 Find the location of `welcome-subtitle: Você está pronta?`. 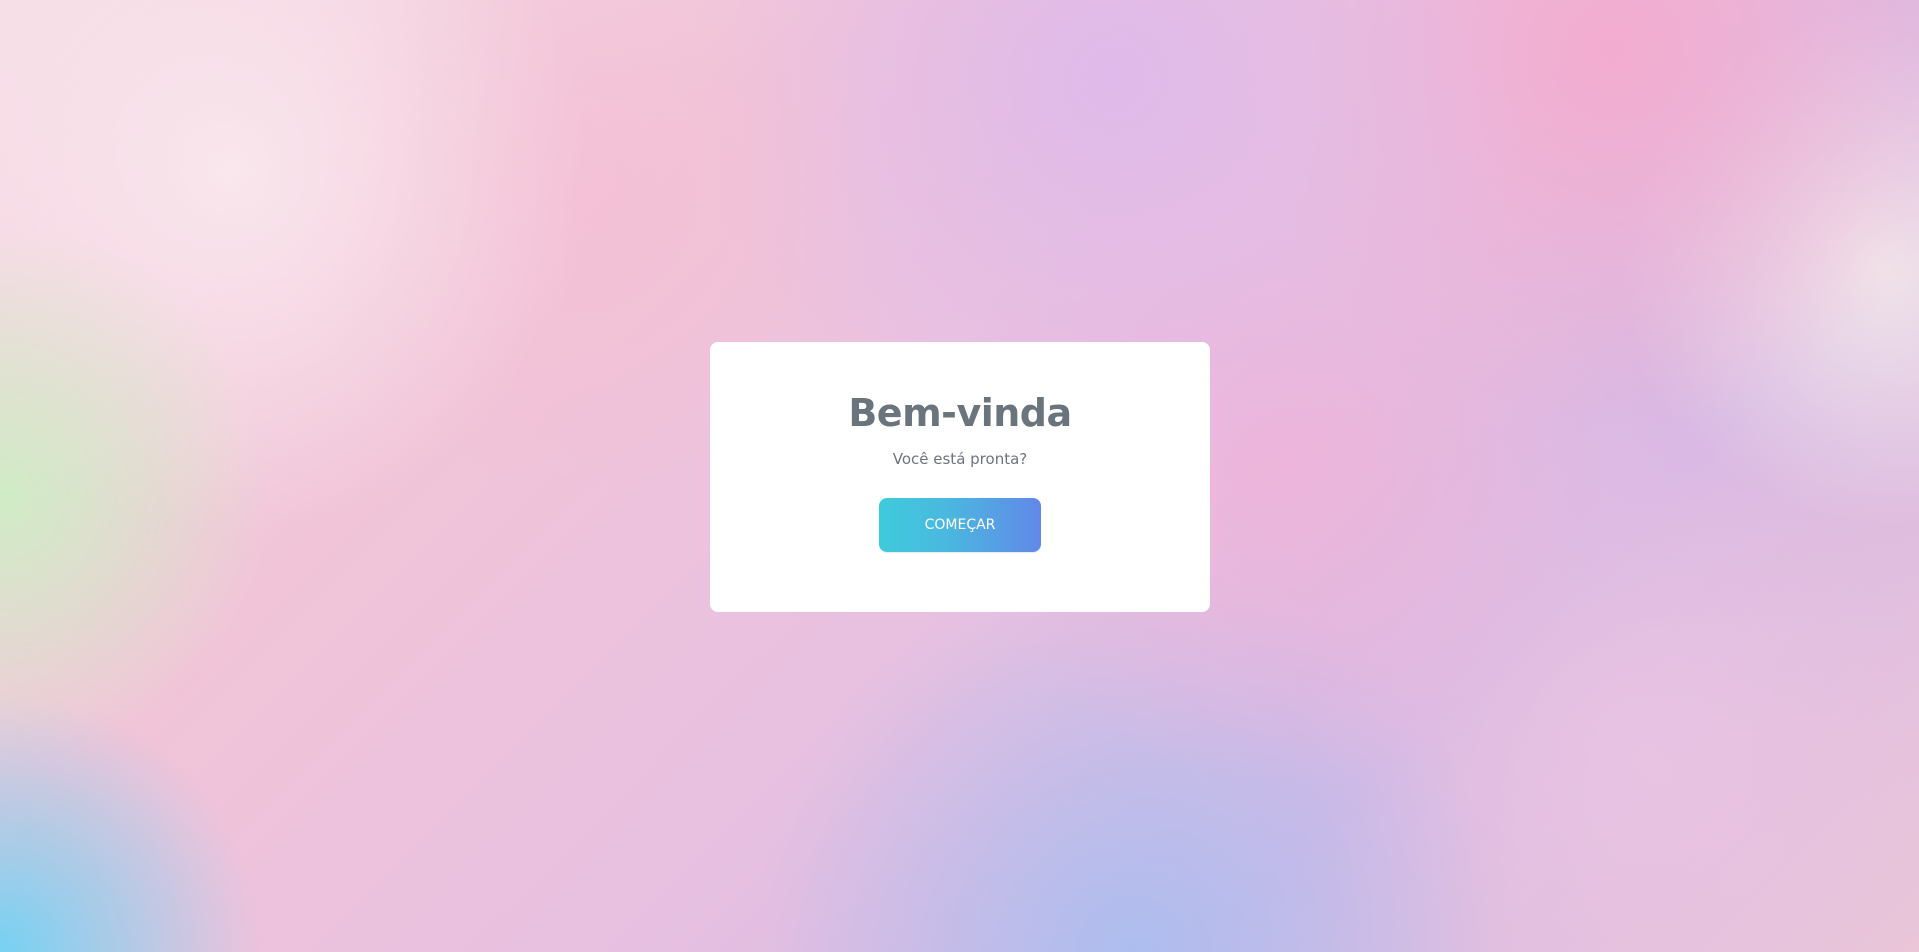

welcome-subtitle: Você está pronta? is located at coordinates (960, 459).